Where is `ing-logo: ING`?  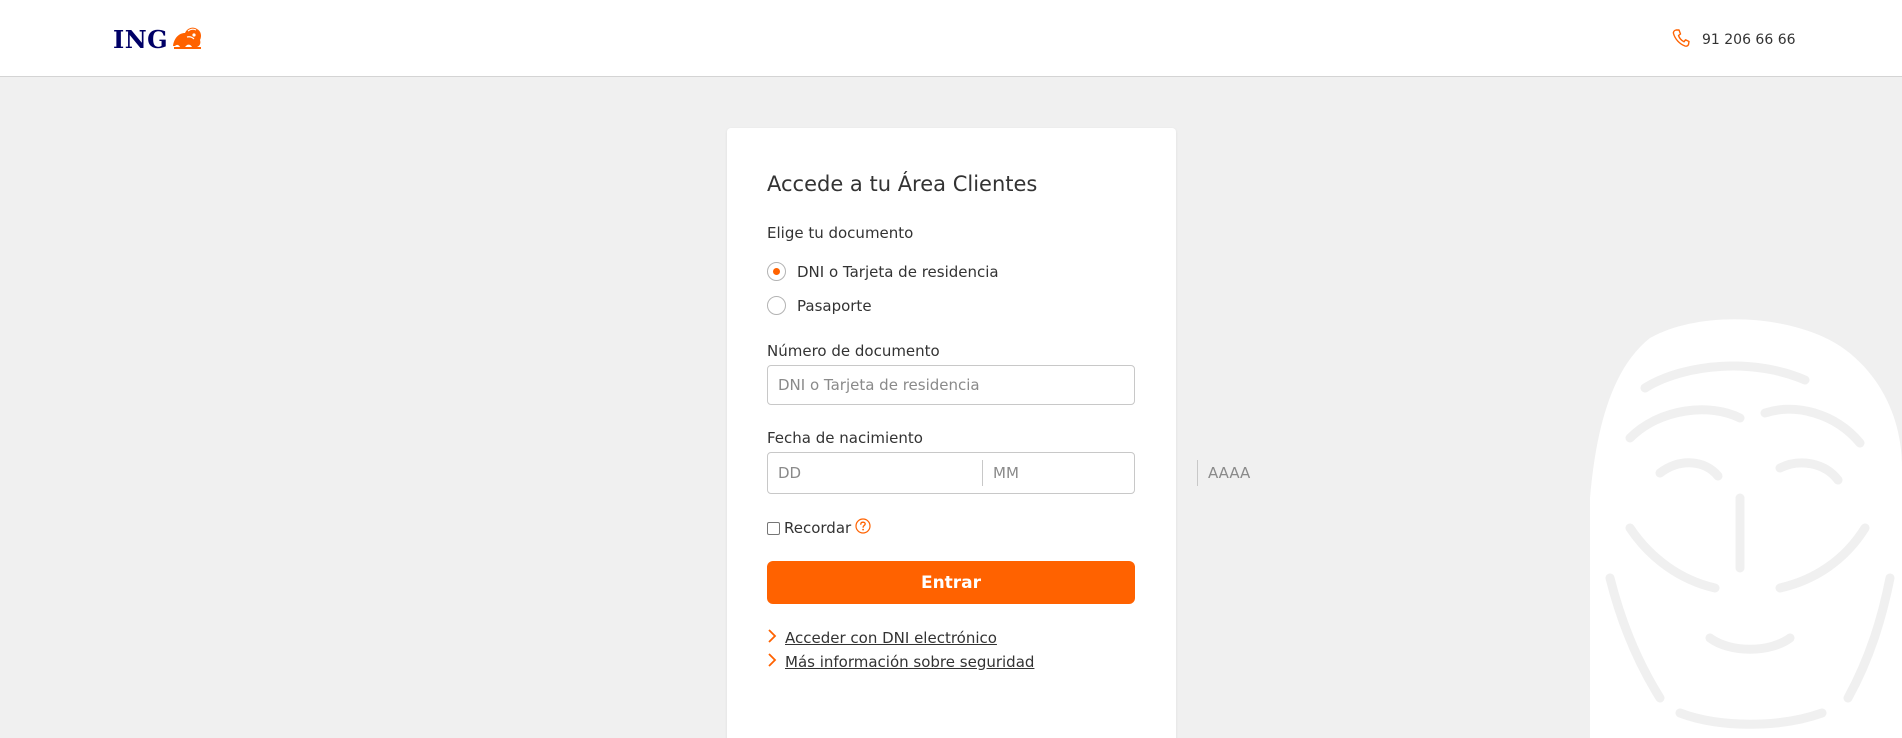 ing-logo: ING is located at coordinates (158, 39).